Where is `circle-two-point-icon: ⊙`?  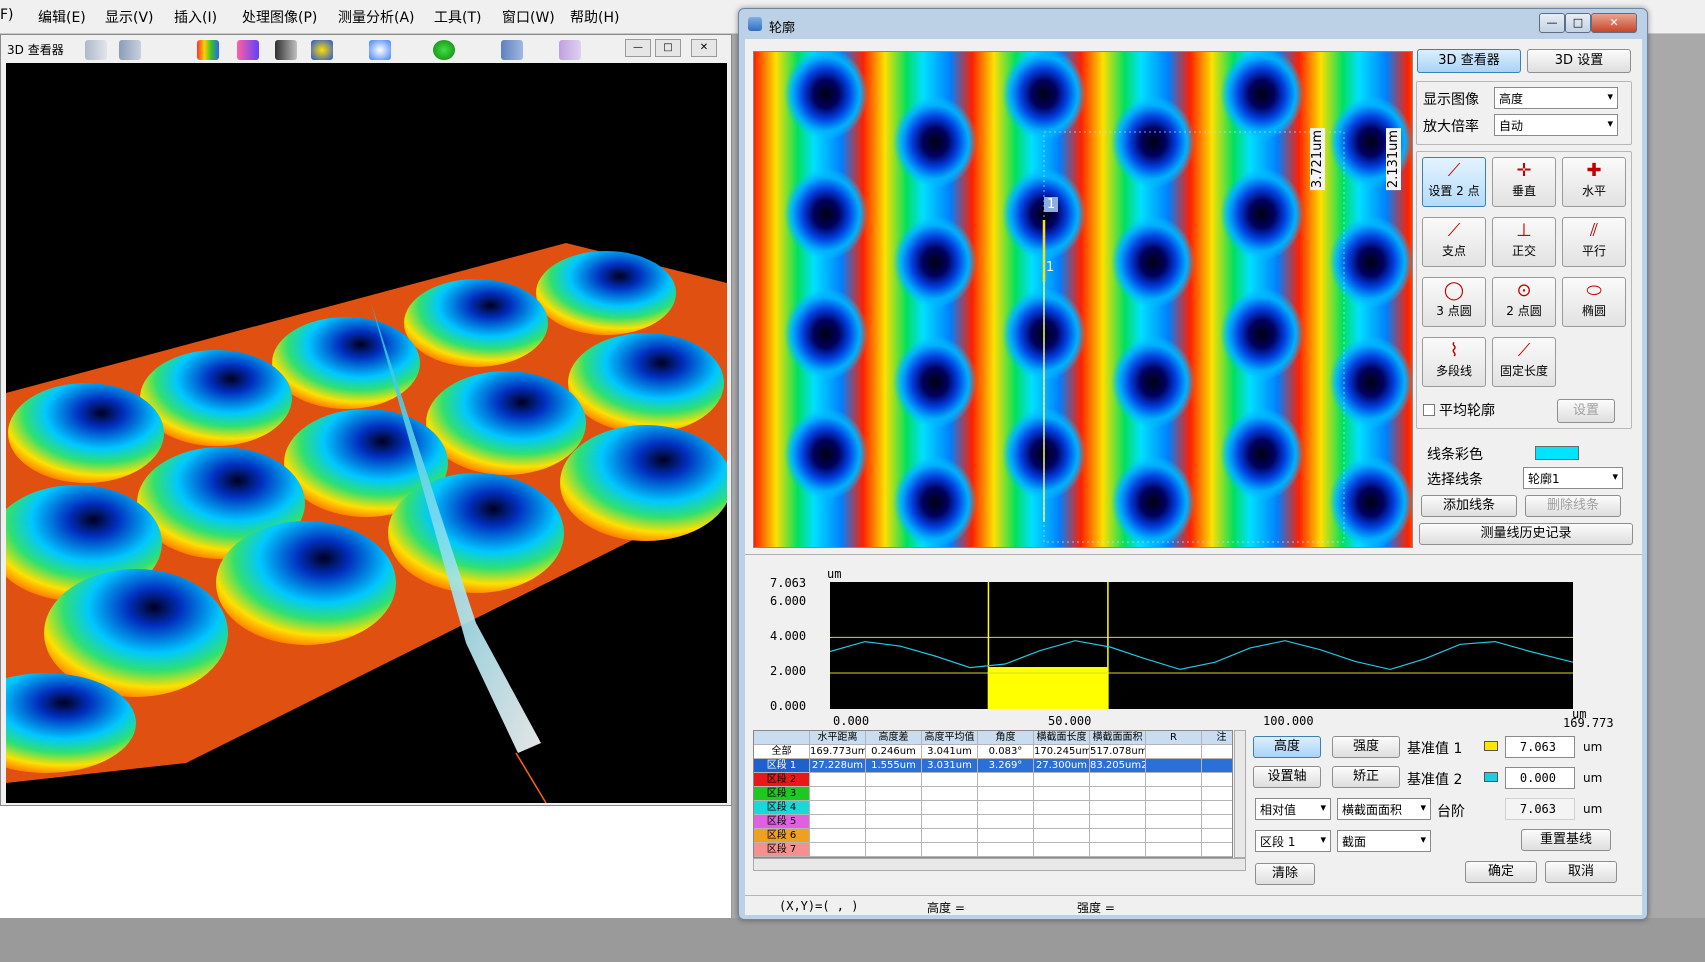 circle-two-point-icon: ⊙ is located at coordinates (1524, 290).